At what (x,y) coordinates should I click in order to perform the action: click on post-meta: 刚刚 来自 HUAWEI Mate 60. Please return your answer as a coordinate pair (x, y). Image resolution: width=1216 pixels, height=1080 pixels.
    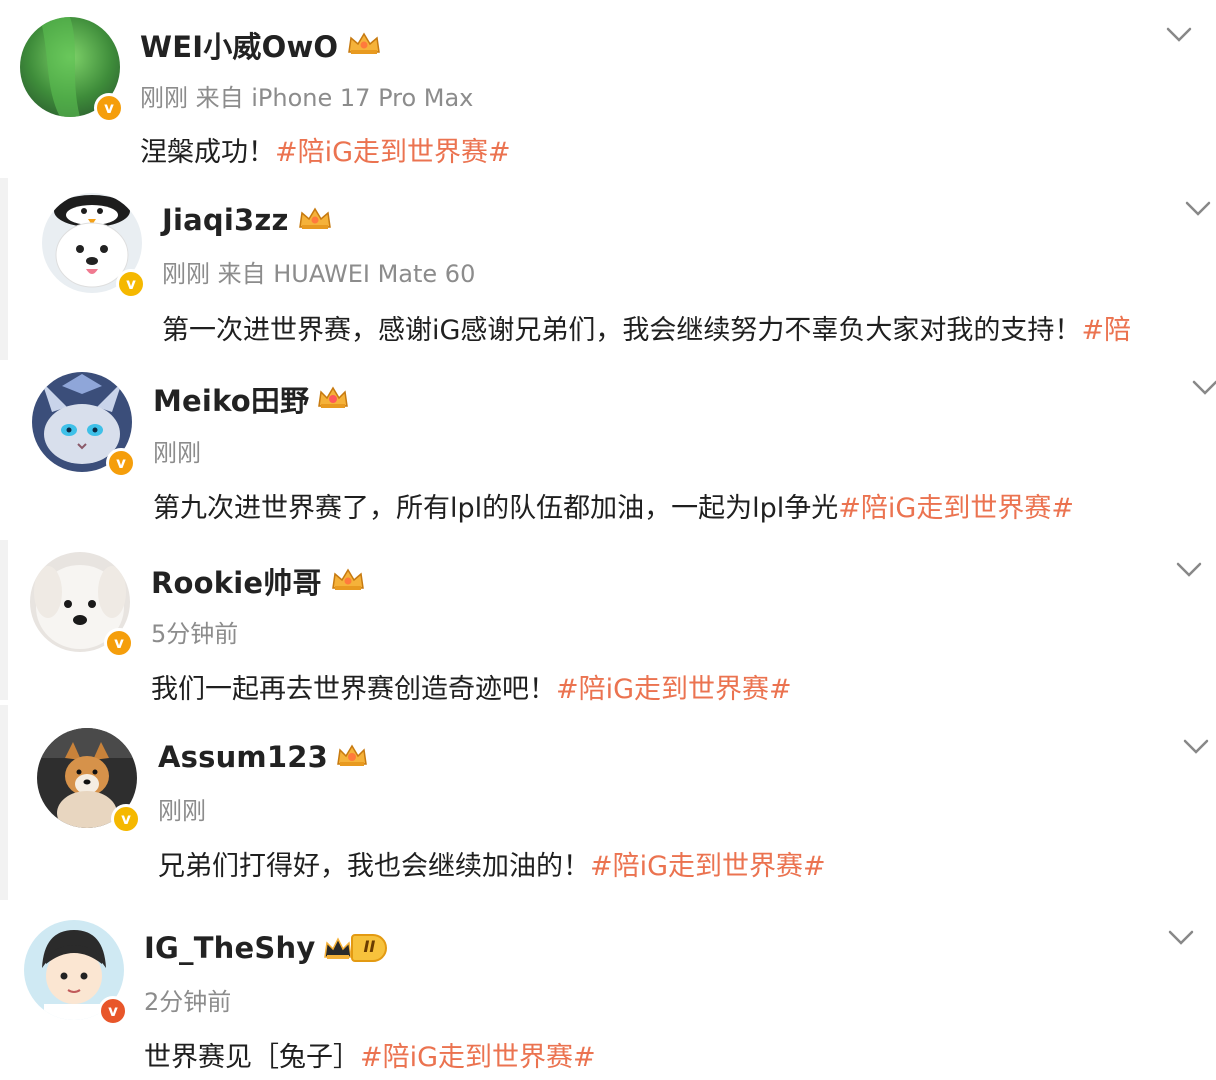
    Looking at the image, I should click on (319, 274).